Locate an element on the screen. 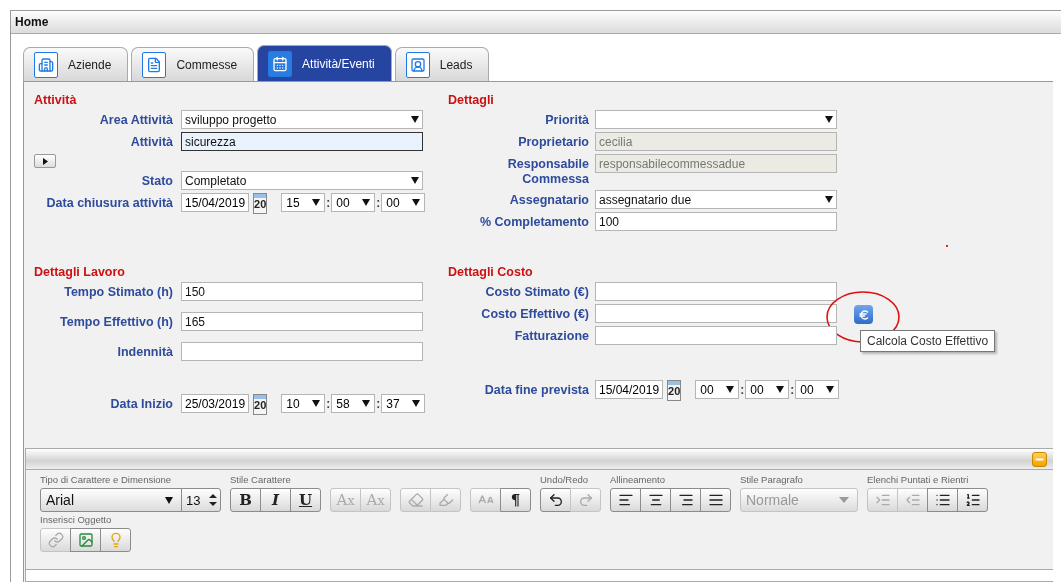 This screenshot has width=1061, height=582. field-label: Responsabile Commessa is located at coordinates (547, 171).